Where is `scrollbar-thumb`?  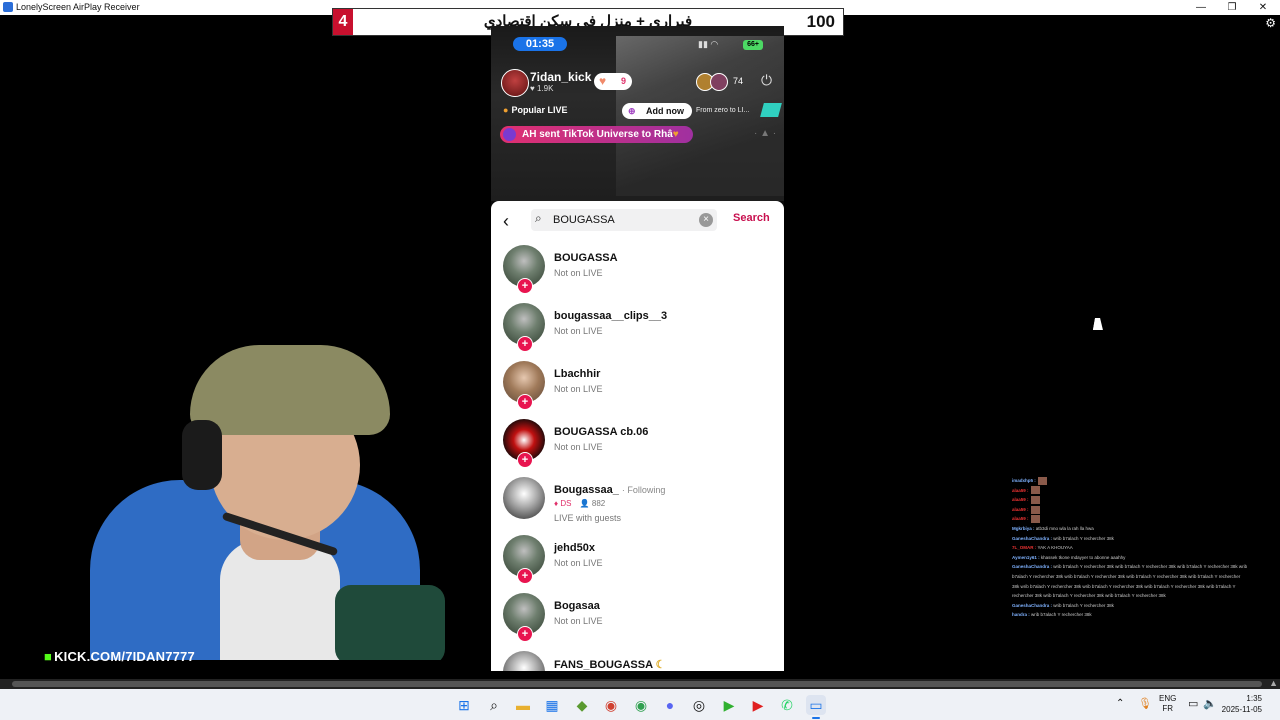
scrollbar-thumb is located at coordinates (637, 684).